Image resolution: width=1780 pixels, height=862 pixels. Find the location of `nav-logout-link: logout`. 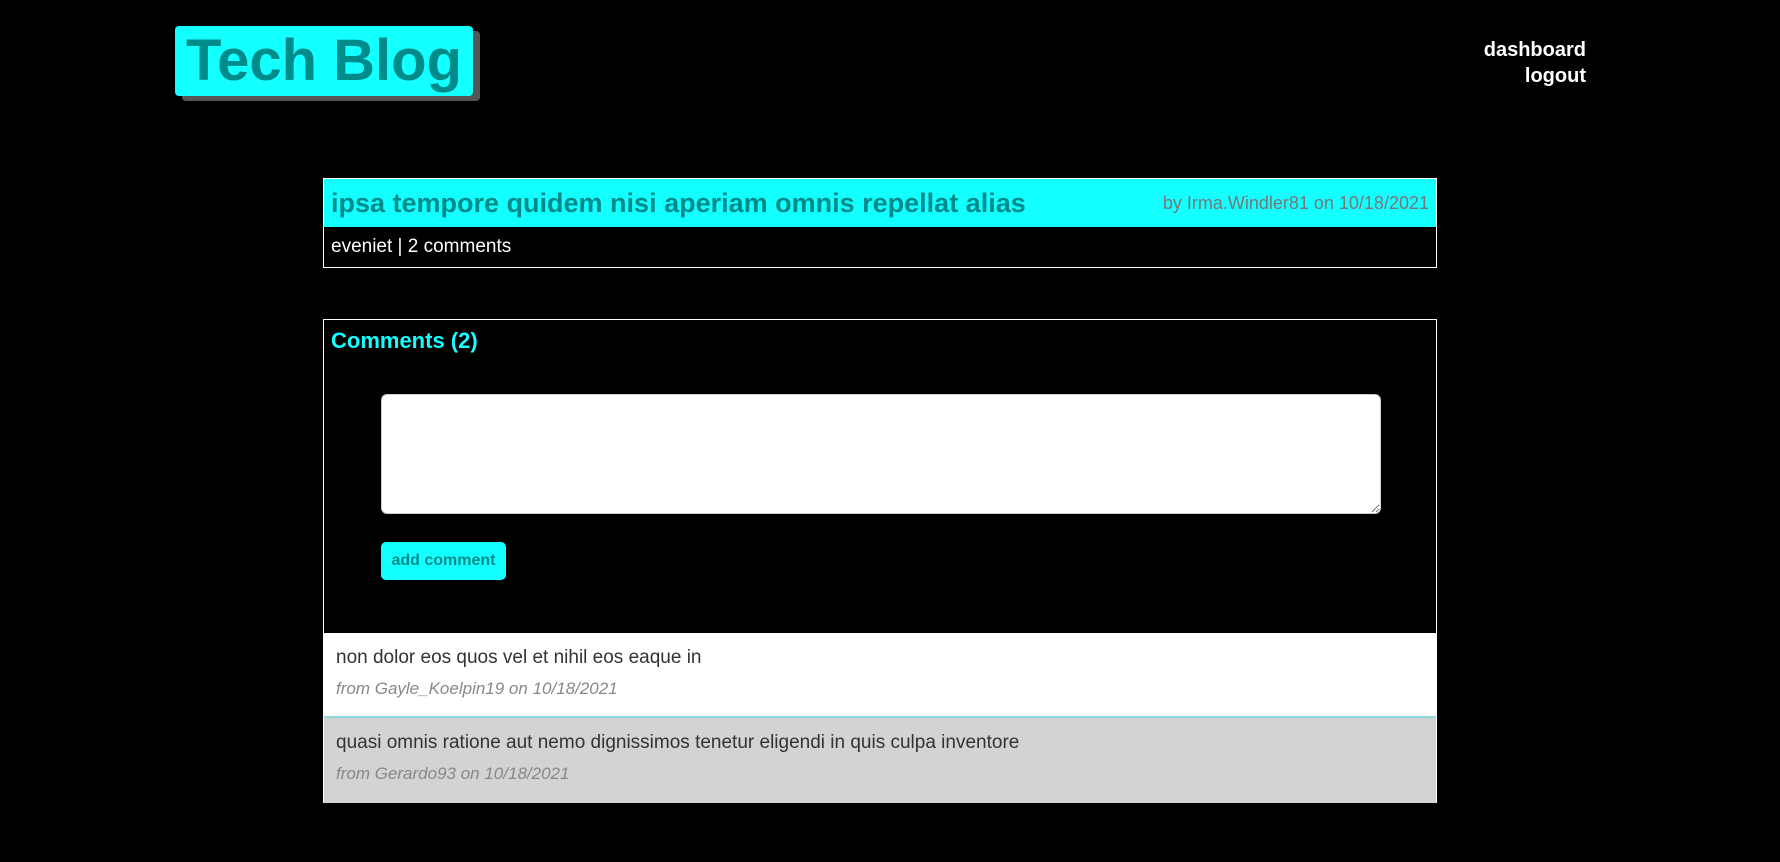

nav-logout-link: logout is located at coordinates (1535, 76).